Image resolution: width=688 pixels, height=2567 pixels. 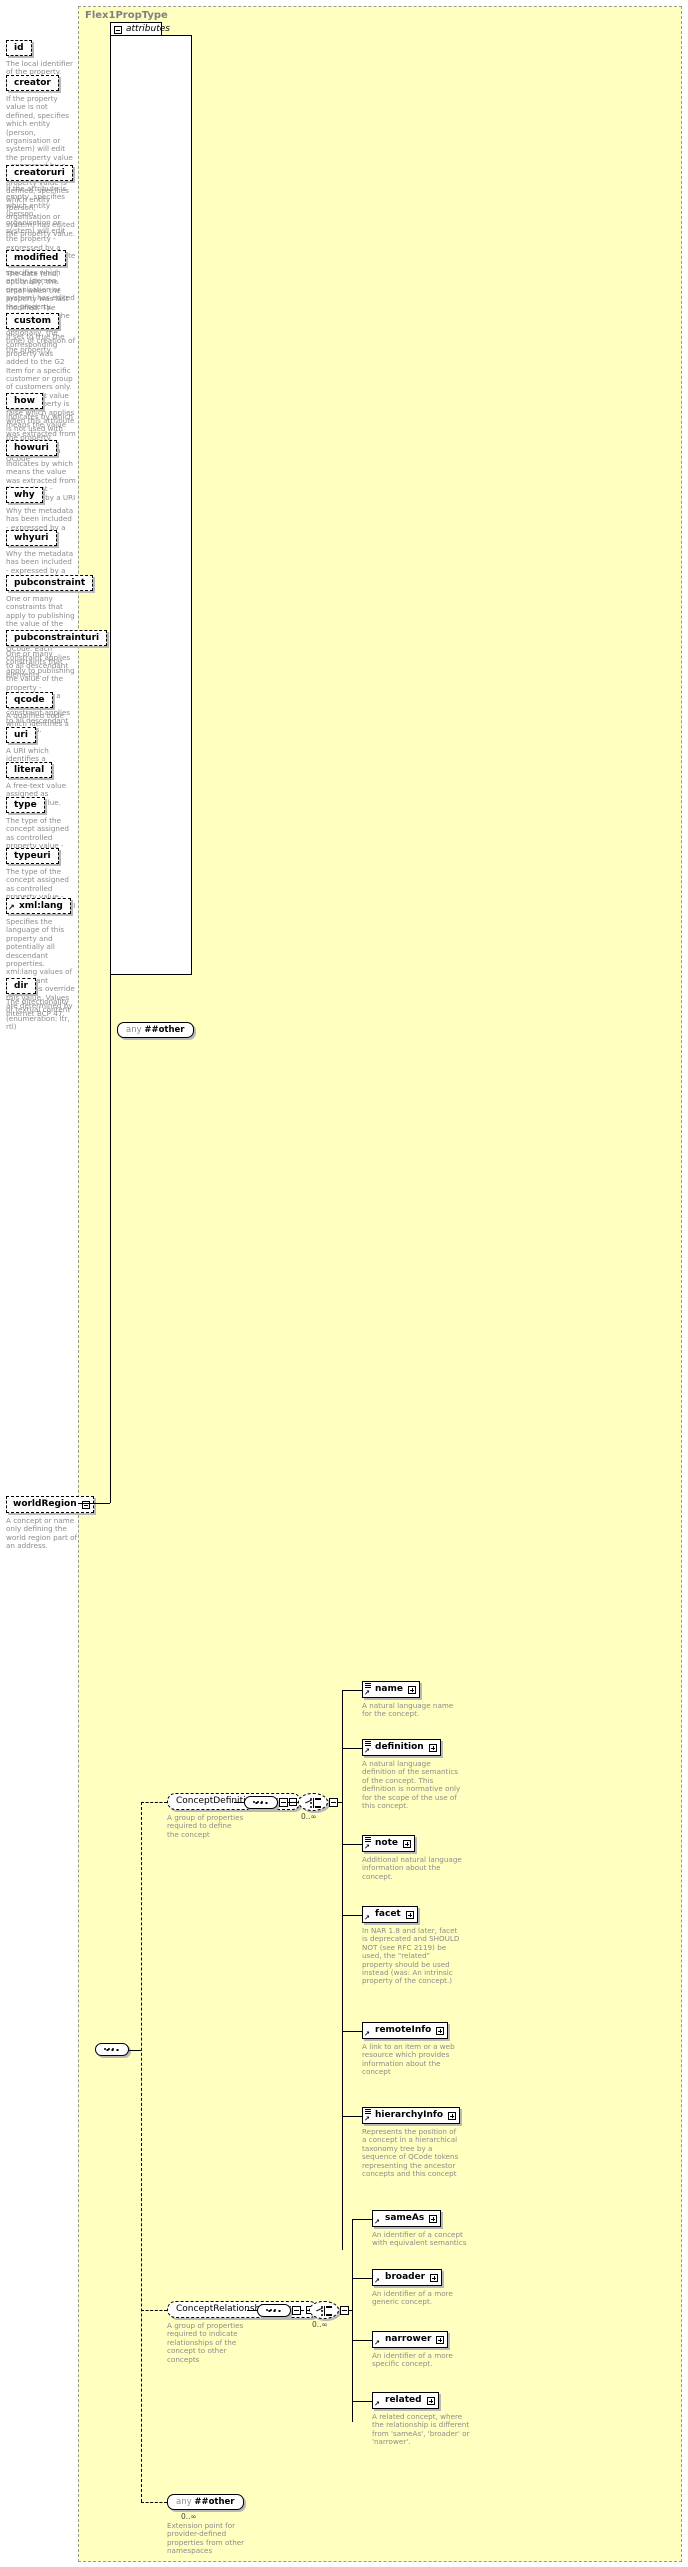 I want to click on connector-cdg-facet, so click(x=352, y=1915).